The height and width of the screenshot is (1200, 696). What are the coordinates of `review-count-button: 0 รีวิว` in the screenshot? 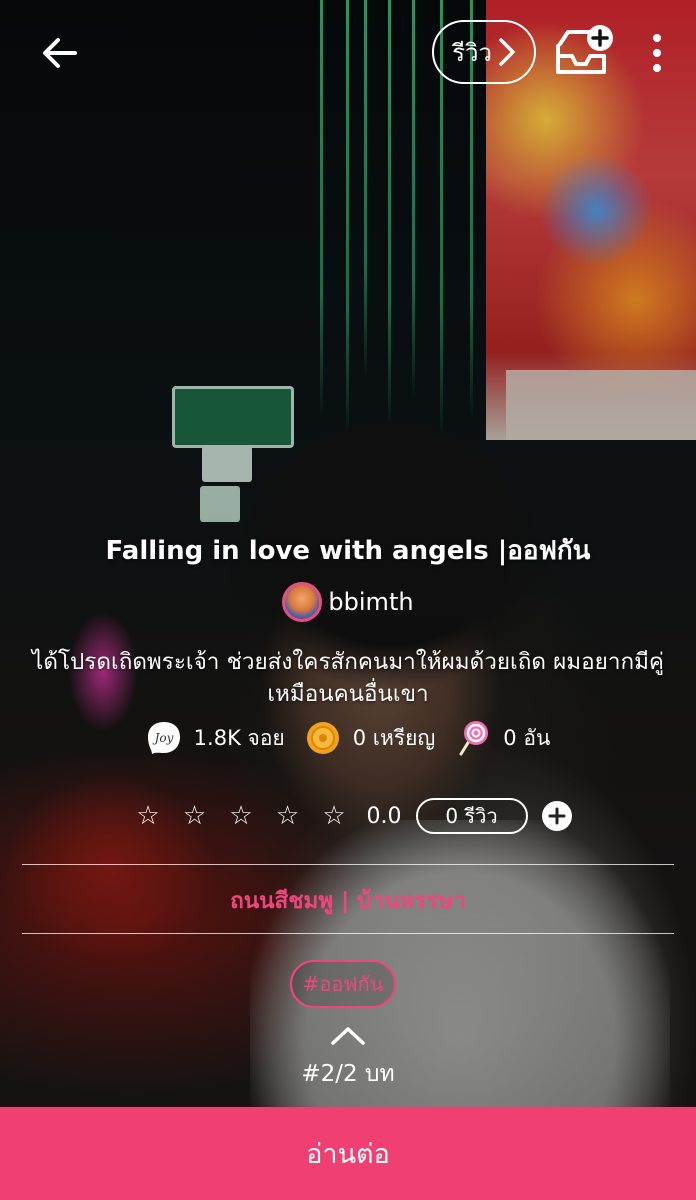 It's located at (471, 816).